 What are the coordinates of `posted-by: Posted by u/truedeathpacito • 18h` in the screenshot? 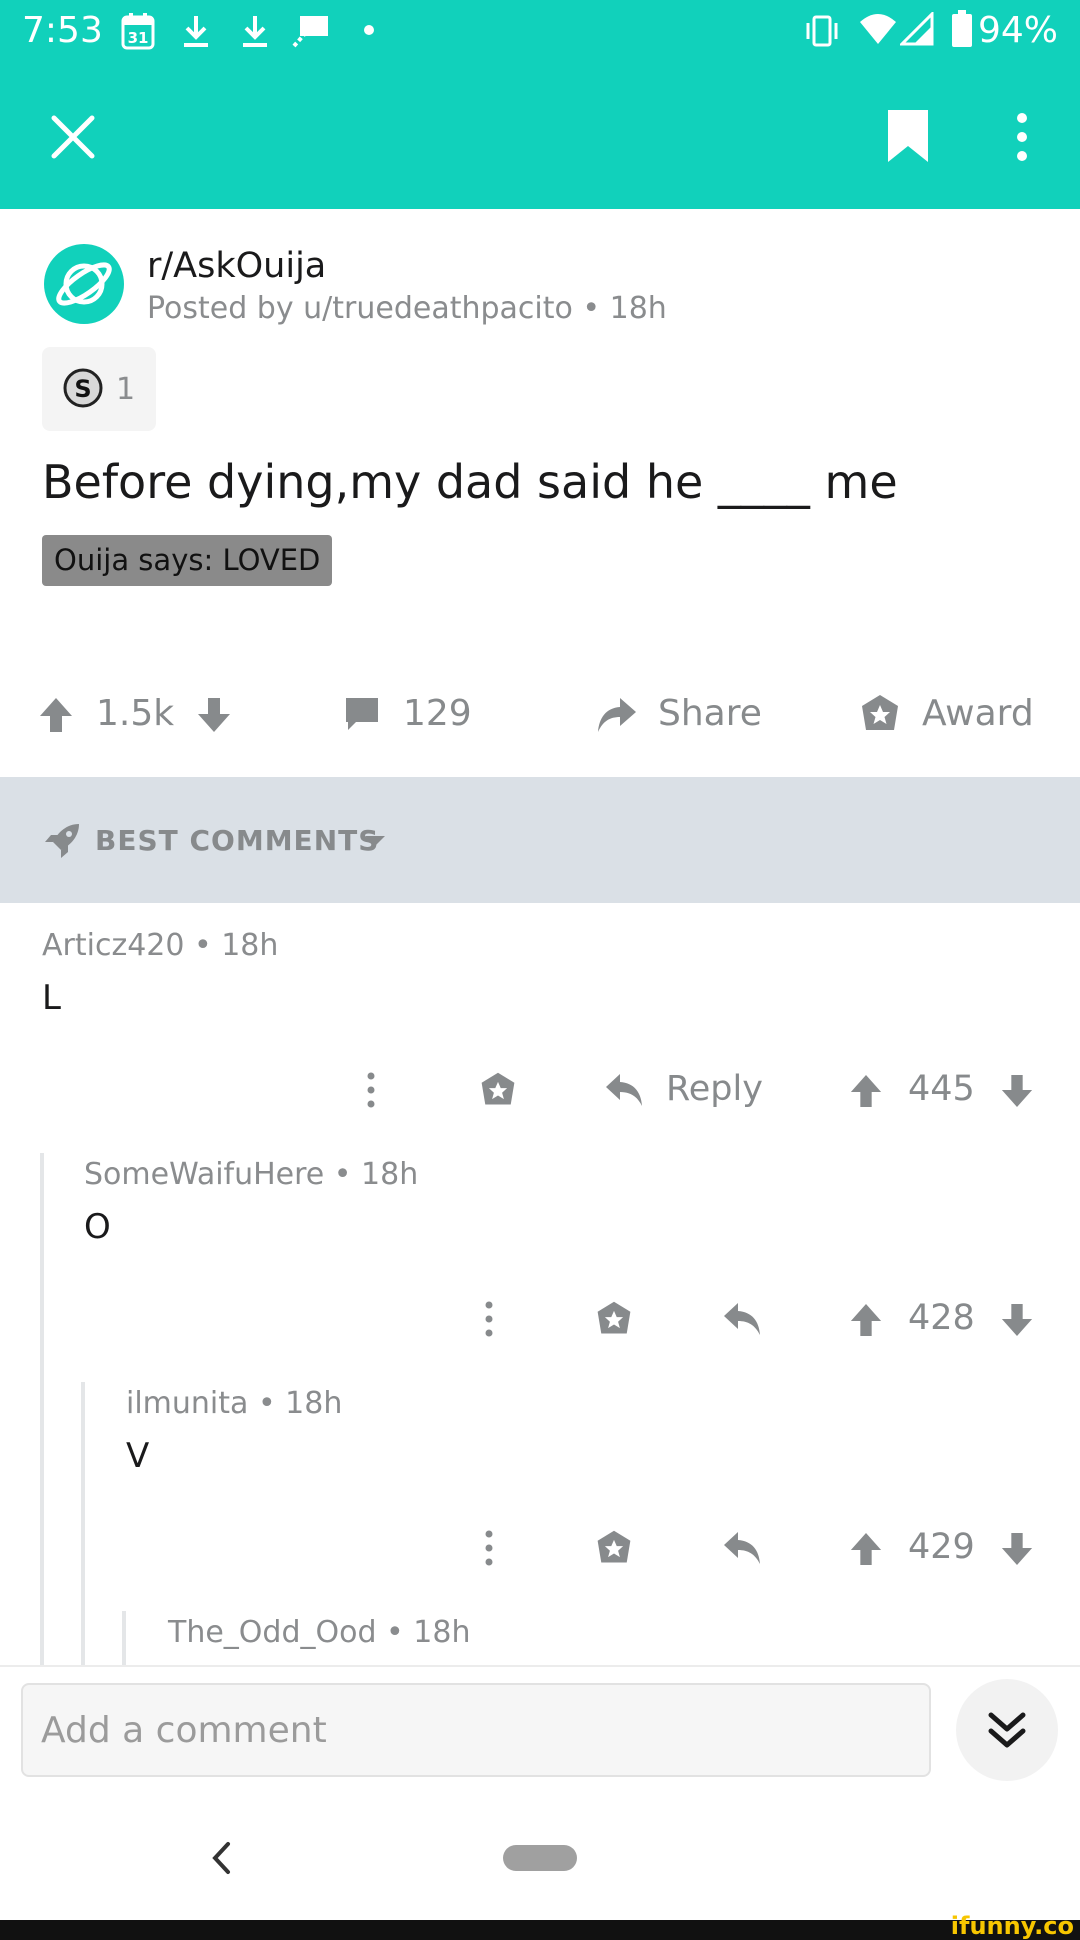 It's located at (407, 308).